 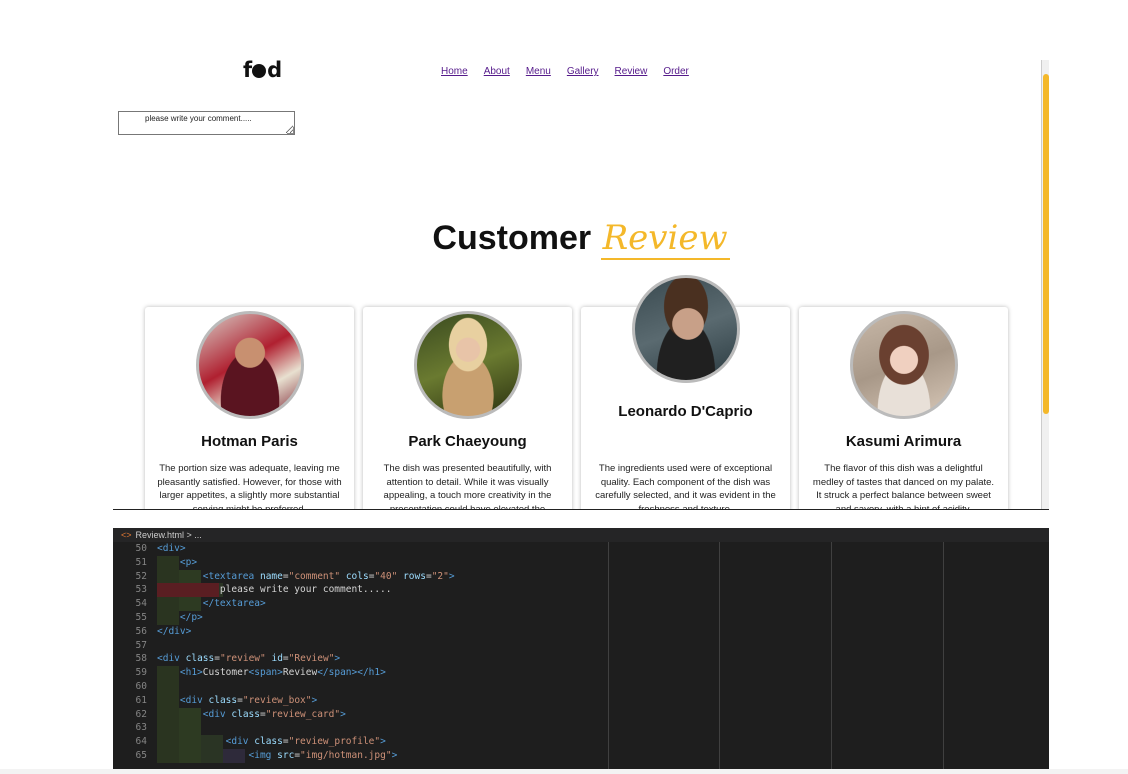 I want to click on site-logo: fd, so click(x=262, y=70).